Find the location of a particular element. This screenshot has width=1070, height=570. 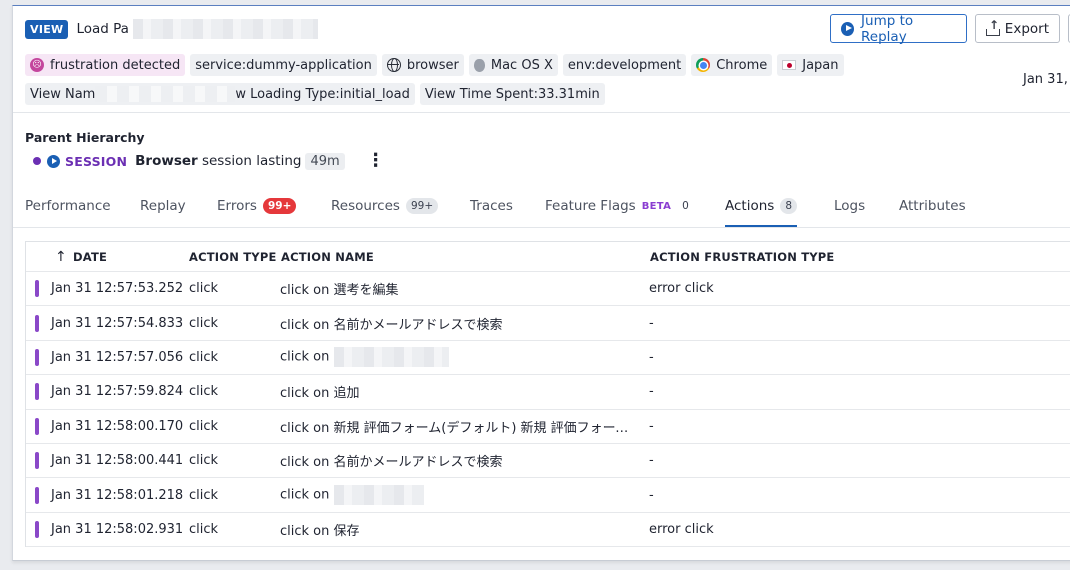

tag-frustration: ☹ frustration detected is located at coordinates (105, 65).